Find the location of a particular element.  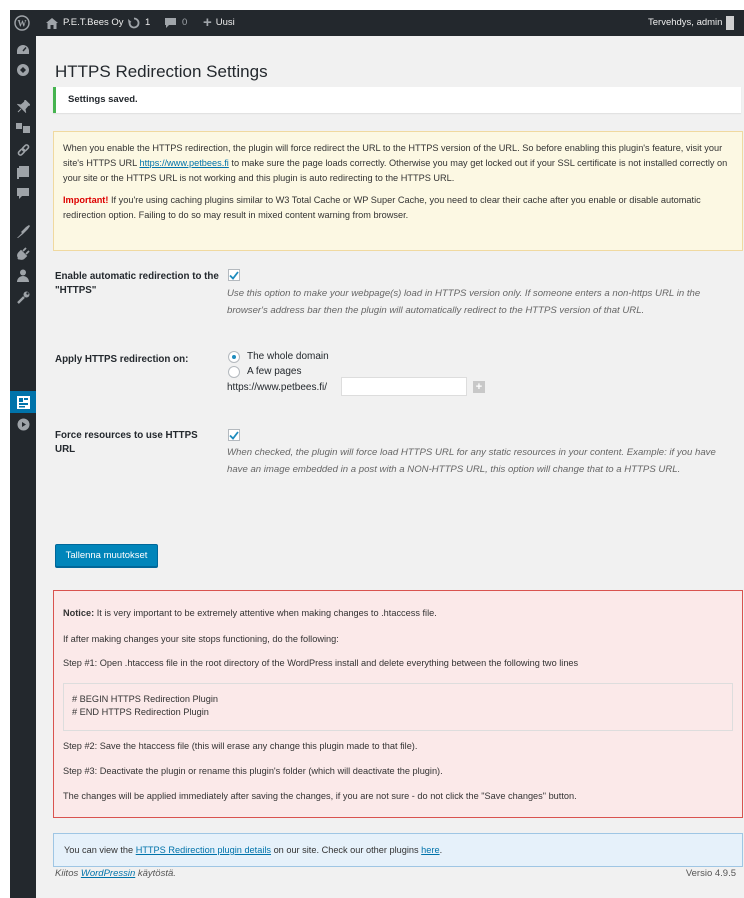

comment-icon is located at coordinates (170, 23).